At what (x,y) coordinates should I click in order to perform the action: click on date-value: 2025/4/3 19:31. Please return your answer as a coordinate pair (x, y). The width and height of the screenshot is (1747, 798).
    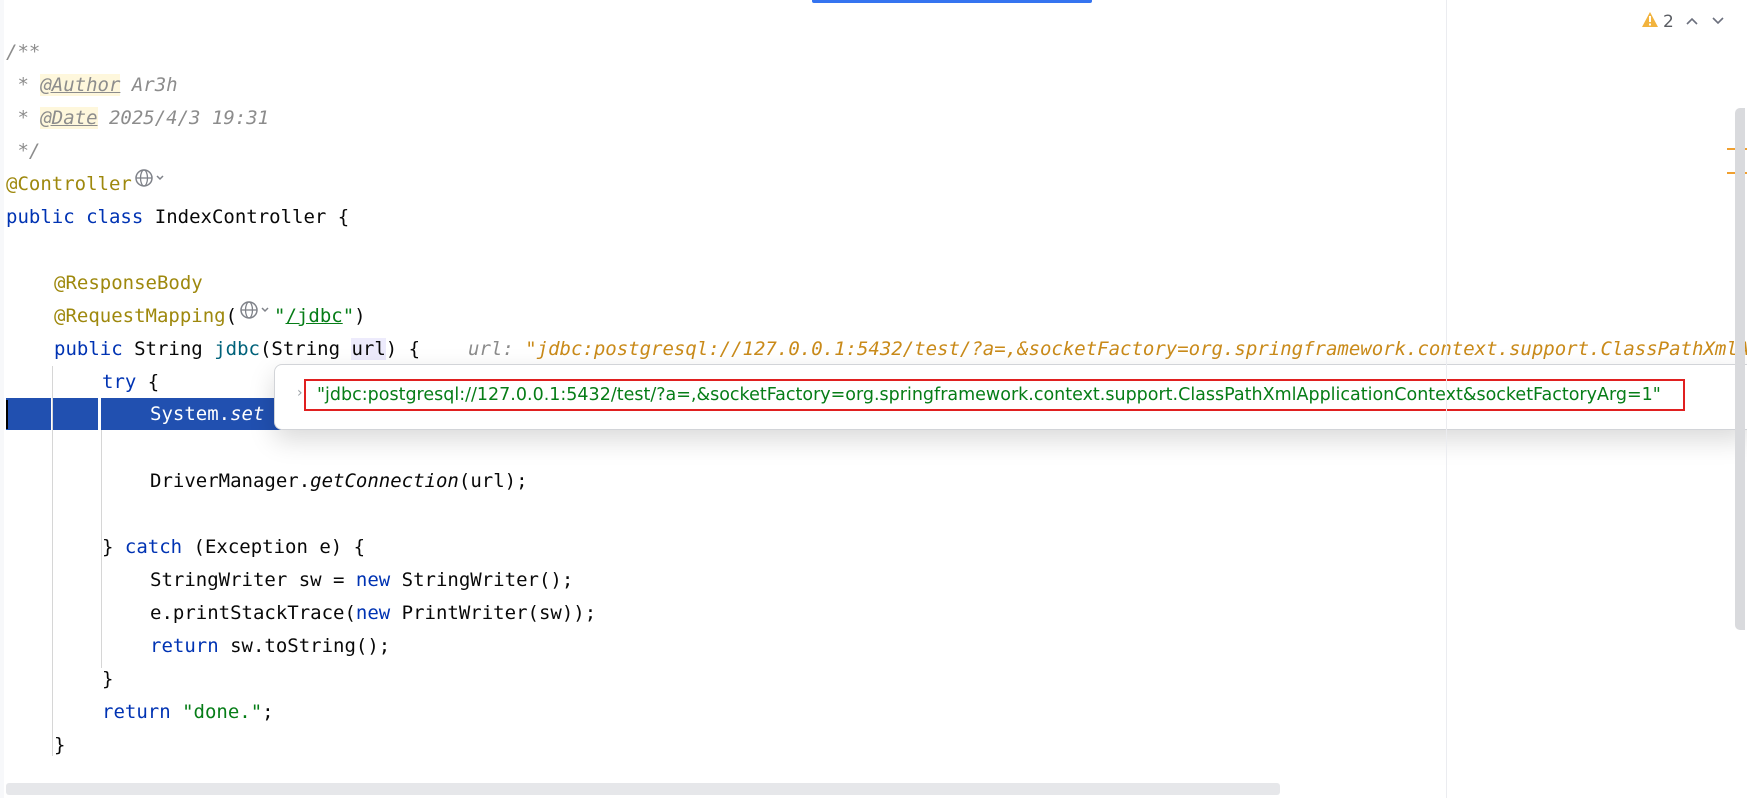
    Looking at the image, I should click on (183, 118).